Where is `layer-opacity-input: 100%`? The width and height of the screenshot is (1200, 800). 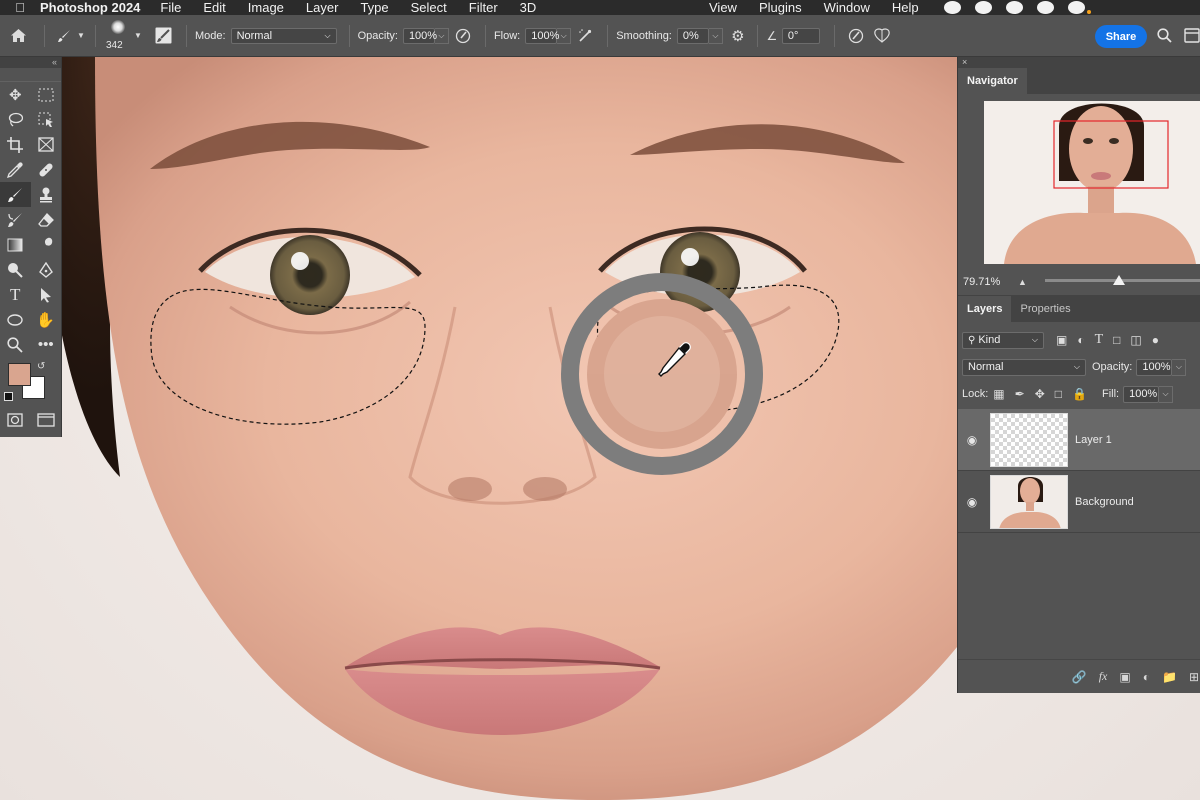 layer-opacity-input: 100% is located at coordinates (1154, 367).